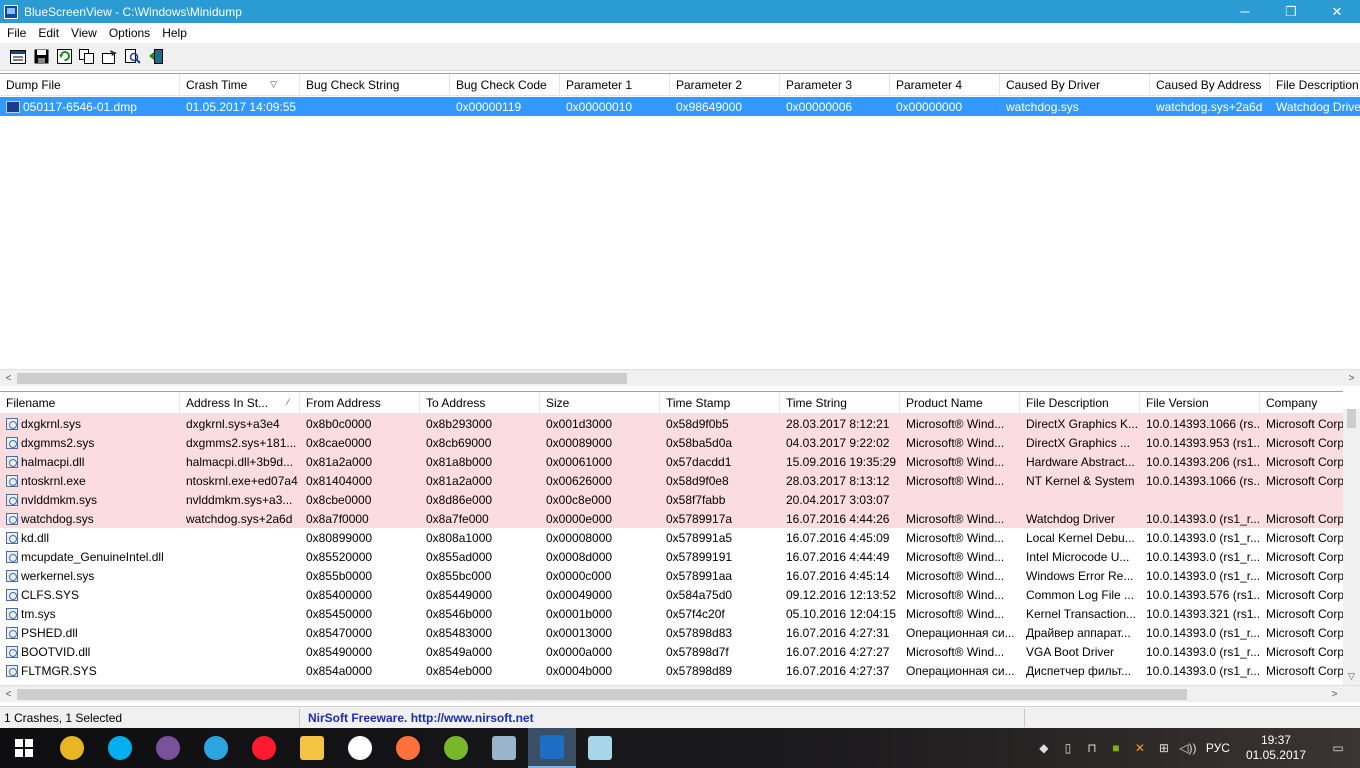 Image resolution: width=1360 pixels, height=768 pixels. What do you see at coordinates (48, 33) in the screenshot?
I see `menu-edit: Edit` at bounding box center [48, 33].